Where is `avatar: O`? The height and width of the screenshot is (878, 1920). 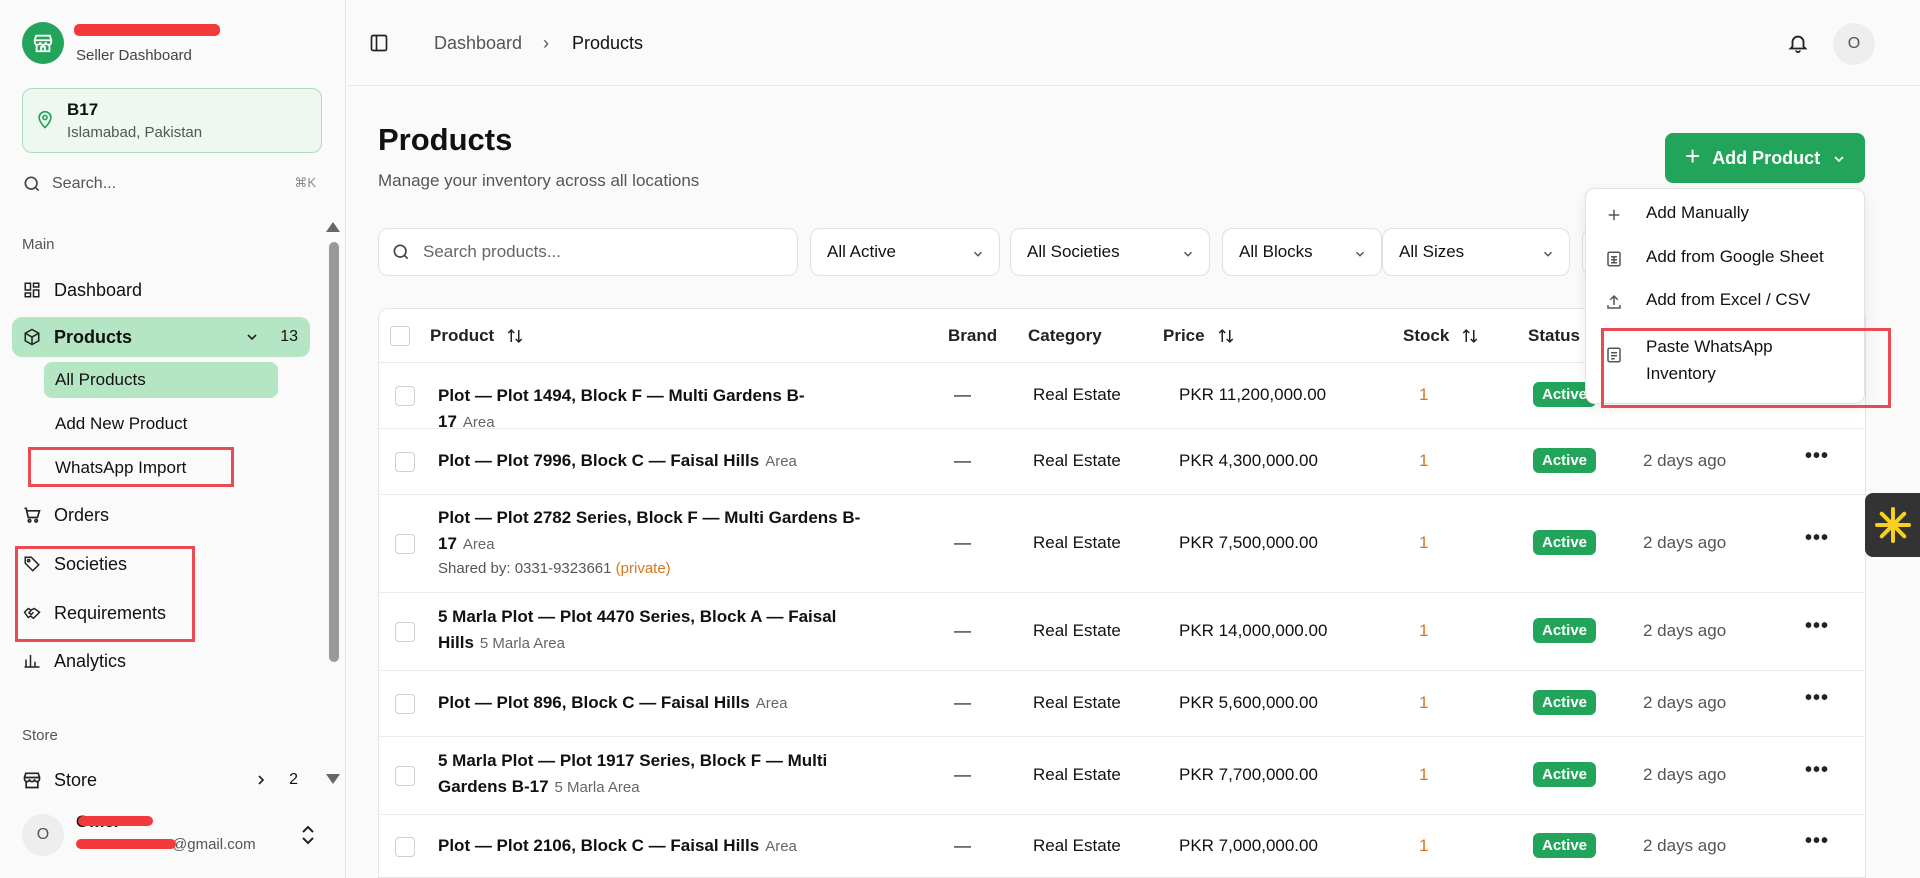 avatar: O is located at coordinates (1854, 44).